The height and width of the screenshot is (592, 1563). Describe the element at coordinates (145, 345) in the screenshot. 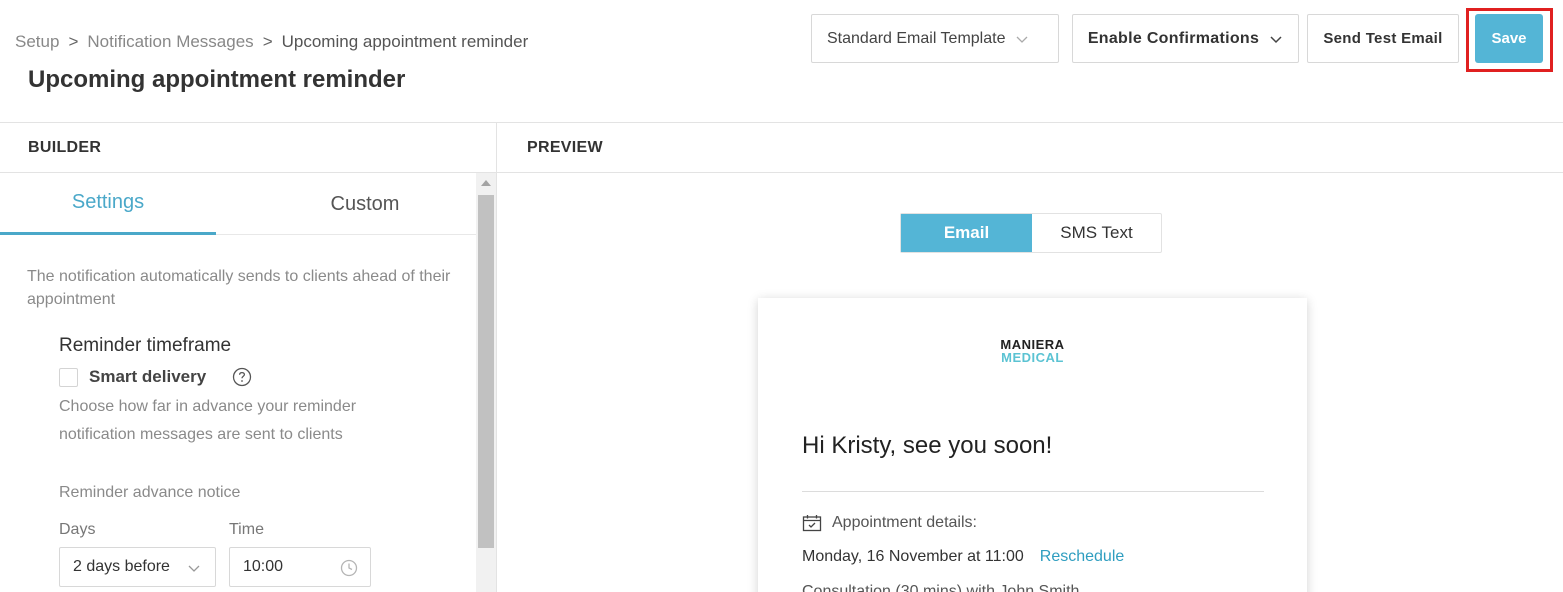

I see `reminder-timeframe-title: Reminder timeframe` at that location.